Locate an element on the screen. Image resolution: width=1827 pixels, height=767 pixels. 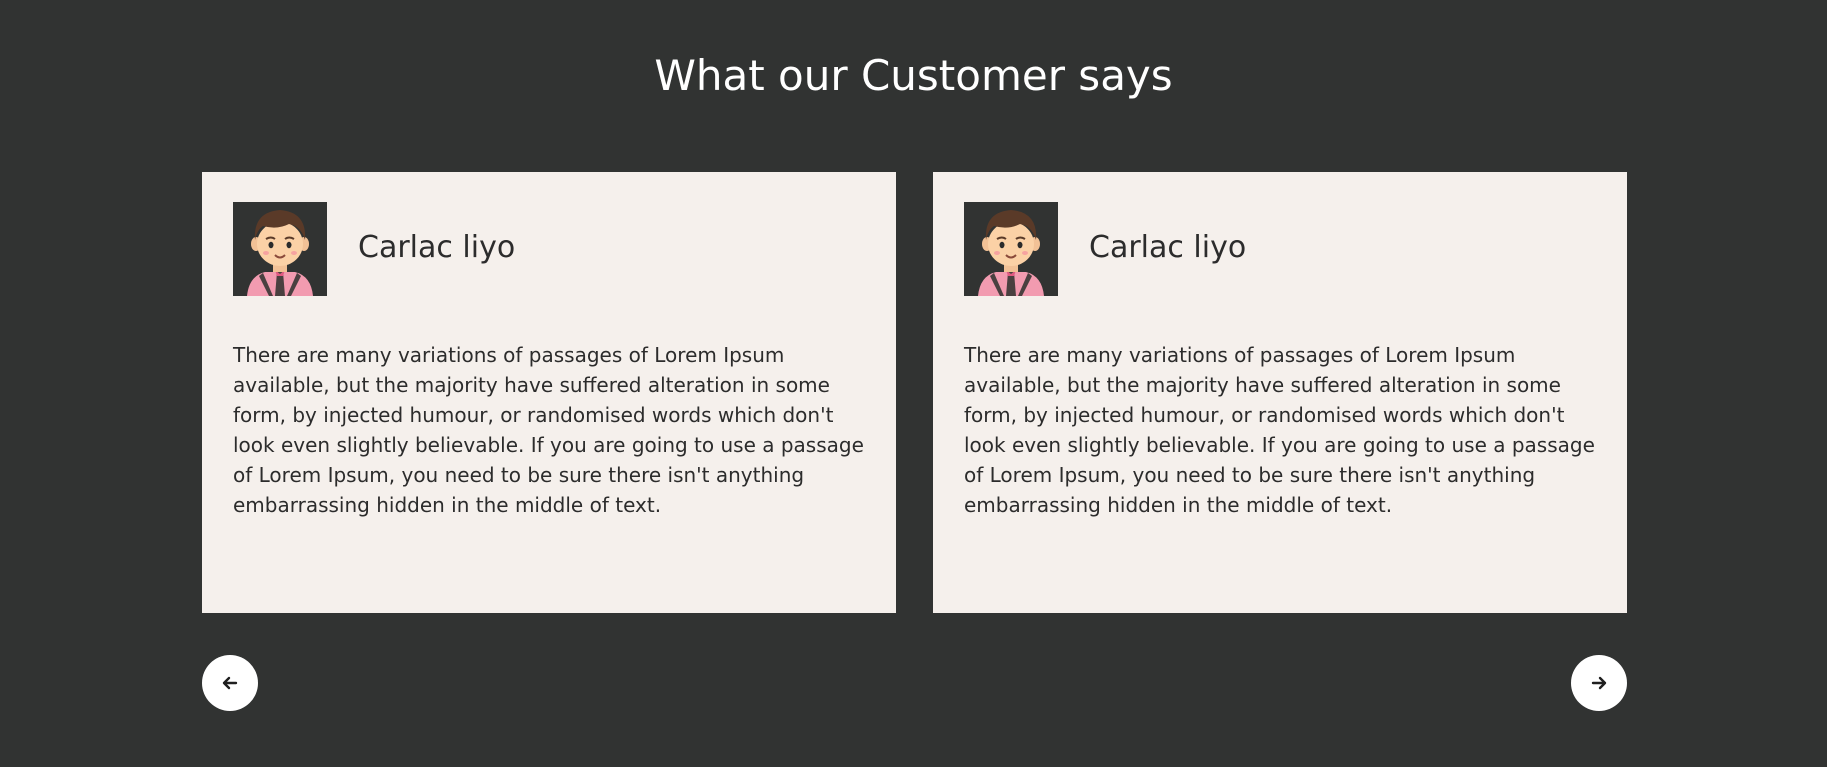
carousel-next-button is located at coordinates (1599, 683).